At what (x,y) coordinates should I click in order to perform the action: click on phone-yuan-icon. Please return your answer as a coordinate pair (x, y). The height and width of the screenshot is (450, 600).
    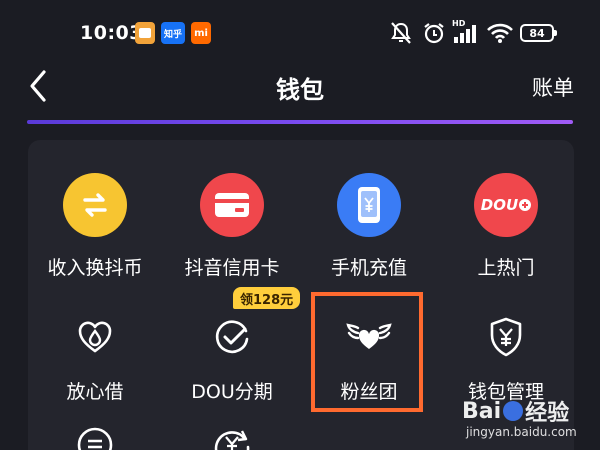
    Looking at the image, I should click on (369, 205).